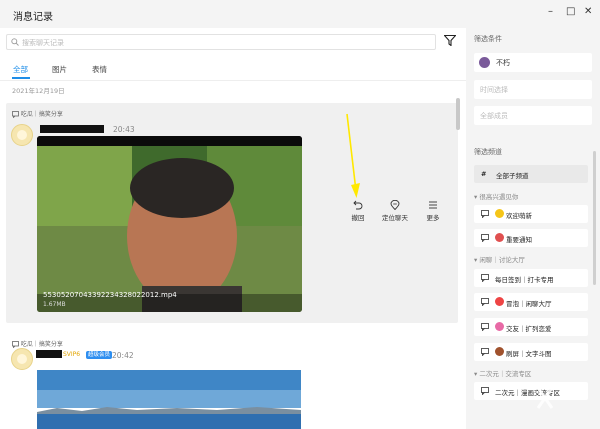 This screenshot has width=600, height=429. I want to click on locate-chat-button: 定位聊天, so click(395, 211).